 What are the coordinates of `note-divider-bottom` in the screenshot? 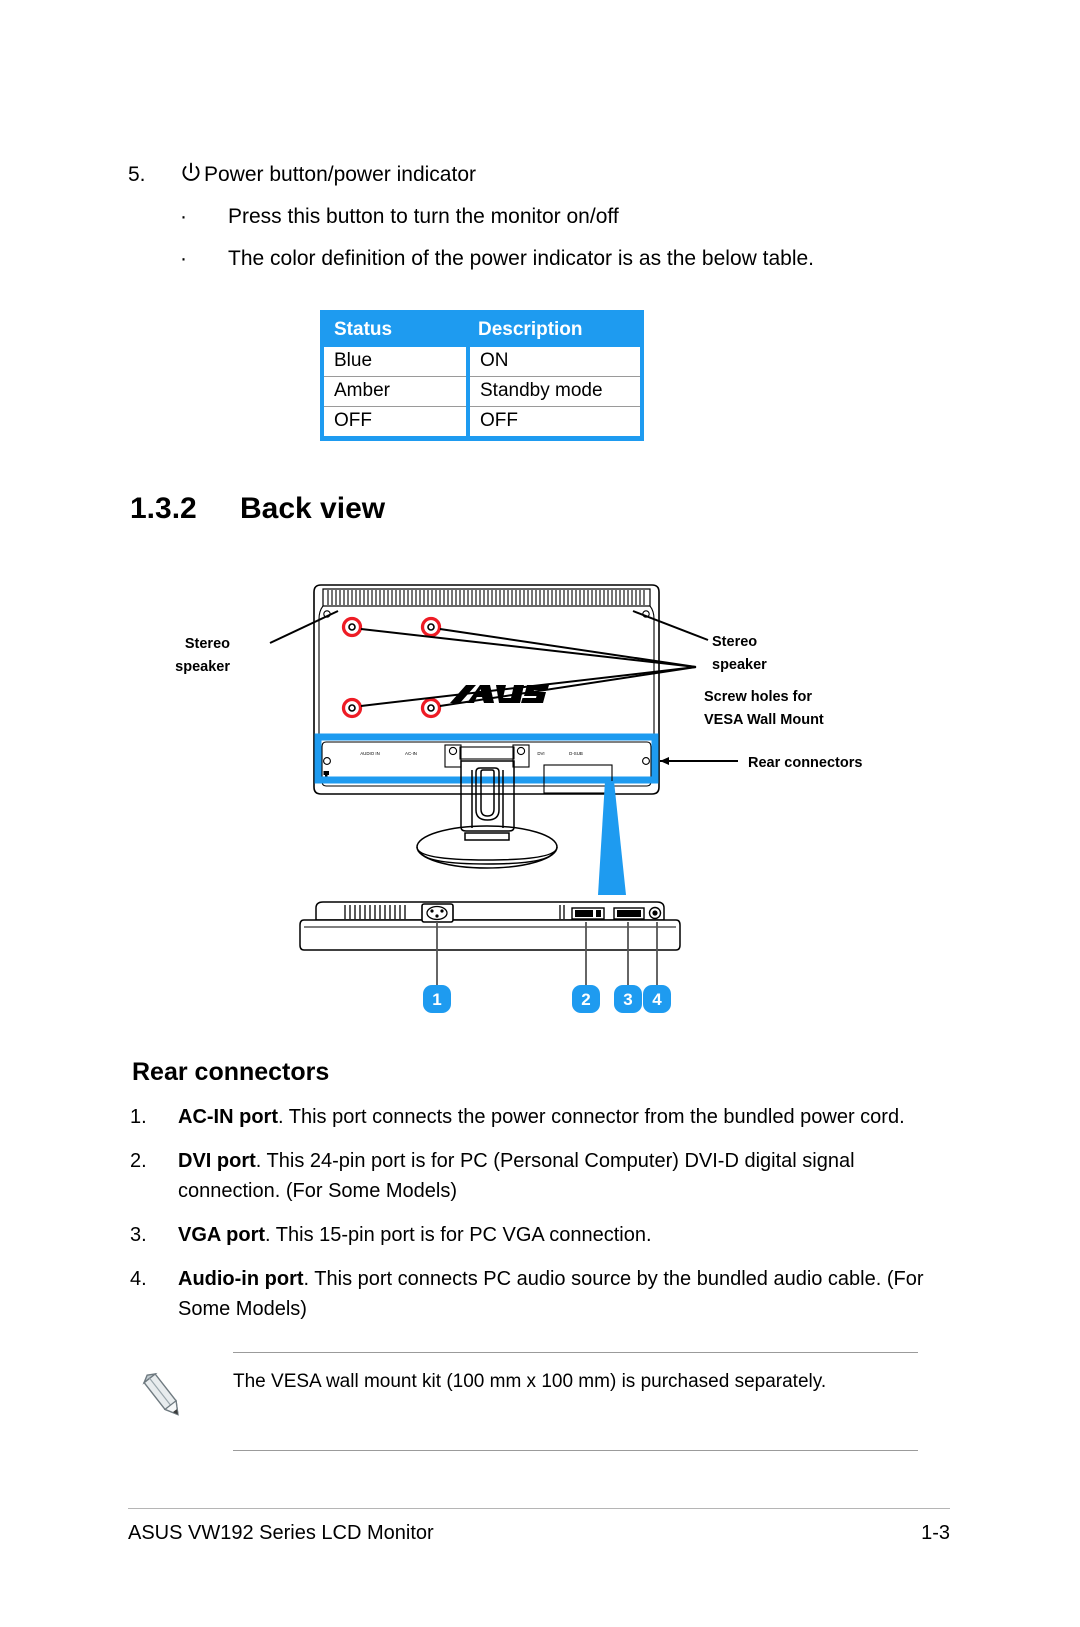 It's located at (575, 1450).